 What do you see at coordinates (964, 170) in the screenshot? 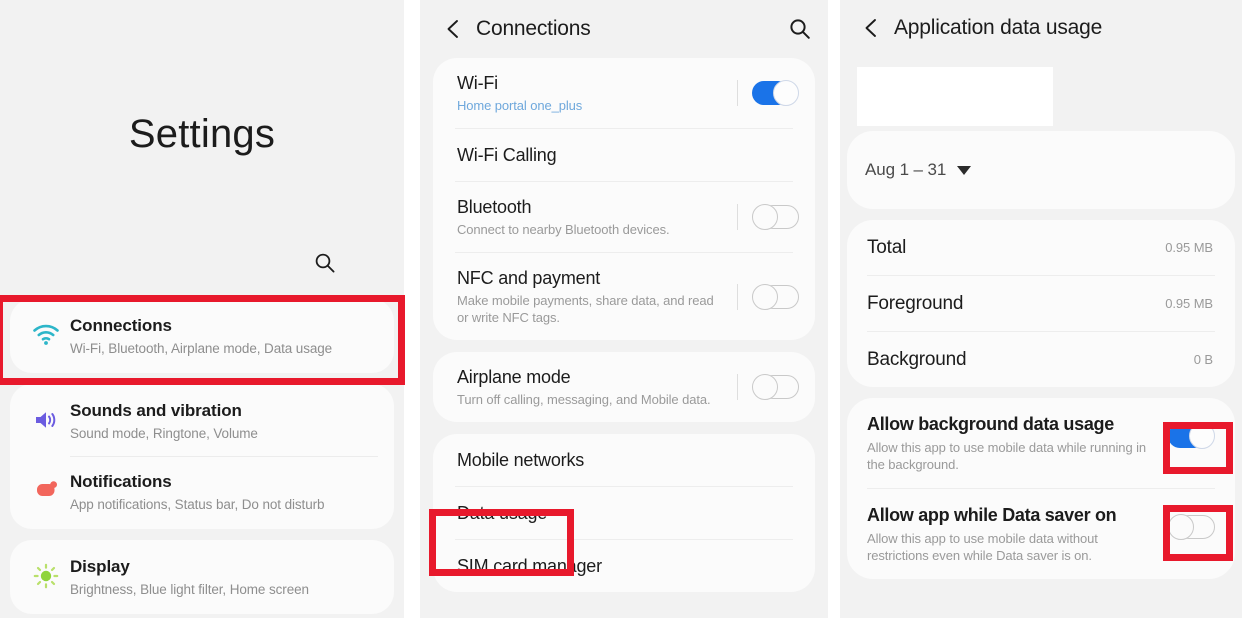
I see `caret-down-icon` at bounding box center [964, 170].